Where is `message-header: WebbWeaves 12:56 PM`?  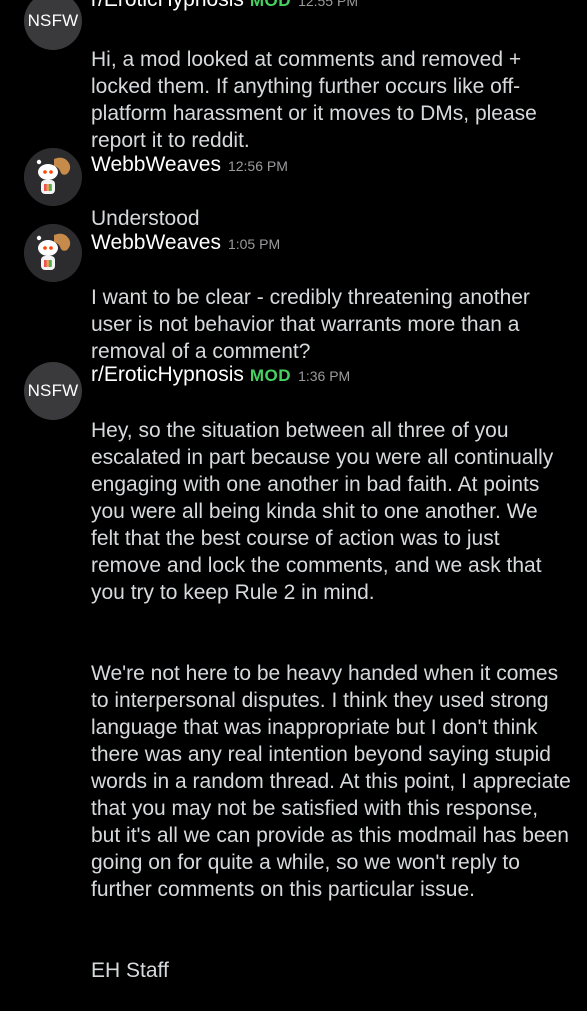
message-header: WebbWeaves 12:56 PM is located at coordinates (189, 165).